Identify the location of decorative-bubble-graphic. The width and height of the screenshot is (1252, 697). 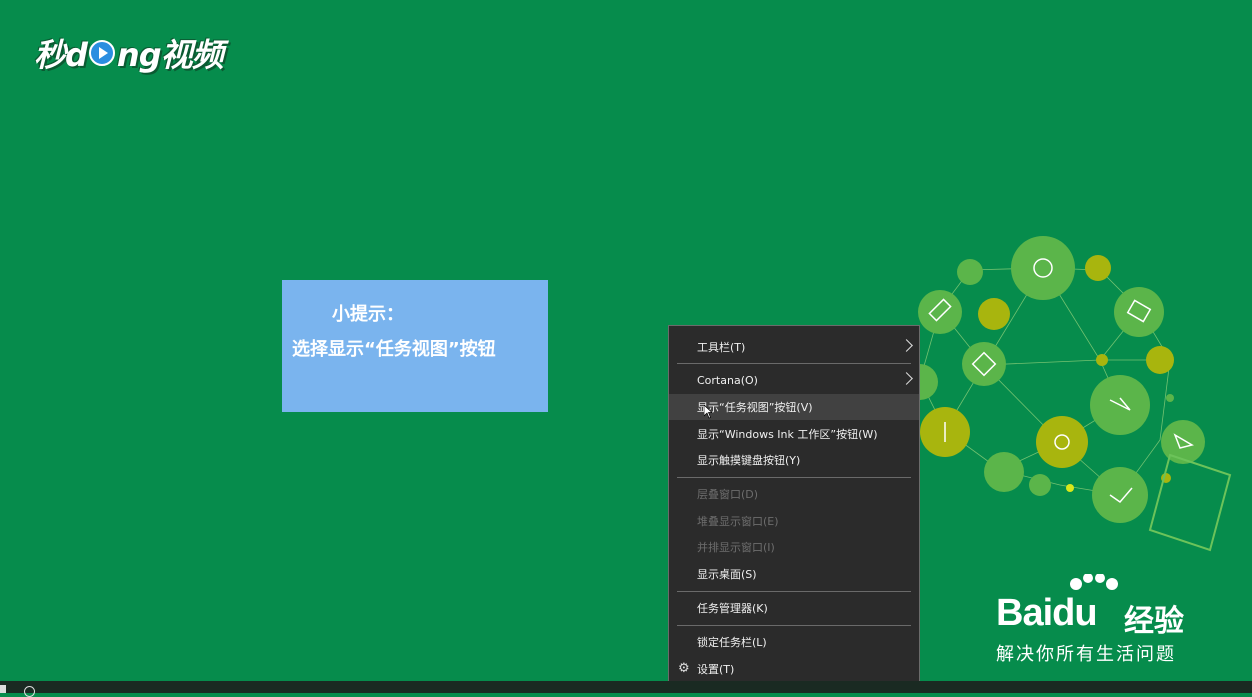
(1067, 394).